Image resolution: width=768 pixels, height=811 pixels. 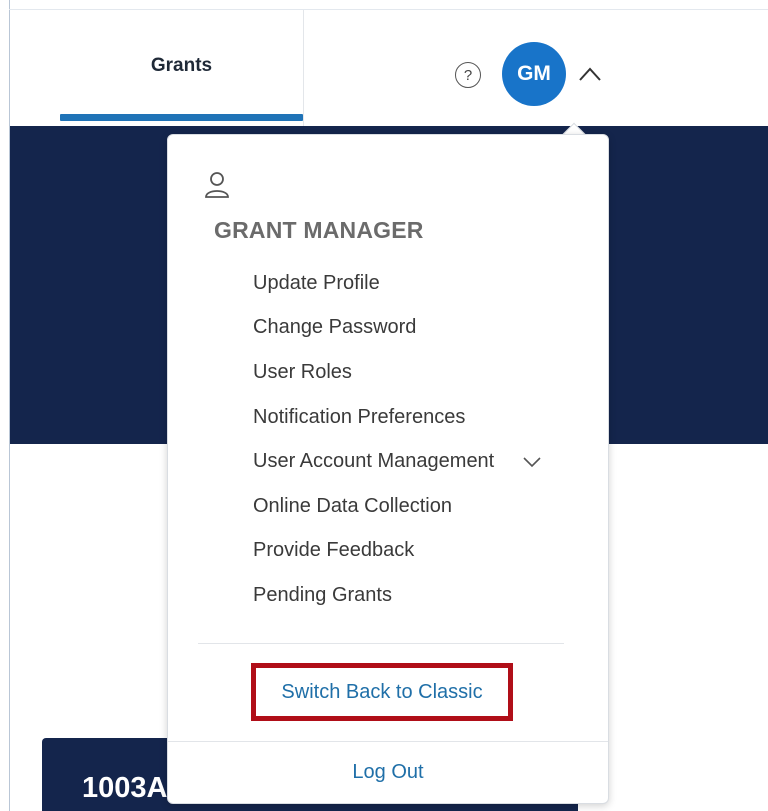 I want to click on log-out-link: Log Out, so click(x=388, y=772).